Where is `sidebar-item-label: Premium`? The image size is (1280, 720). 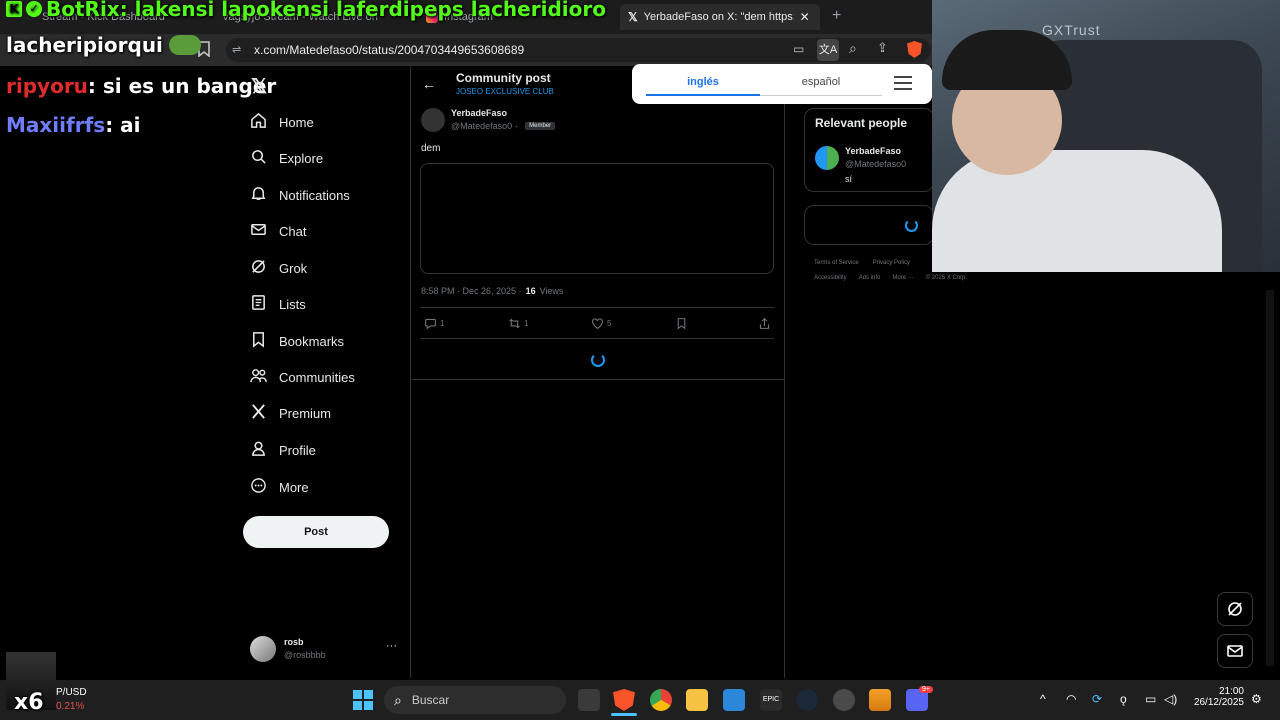 sidebar-item-label: Premium is located at coordinates (305, 413).